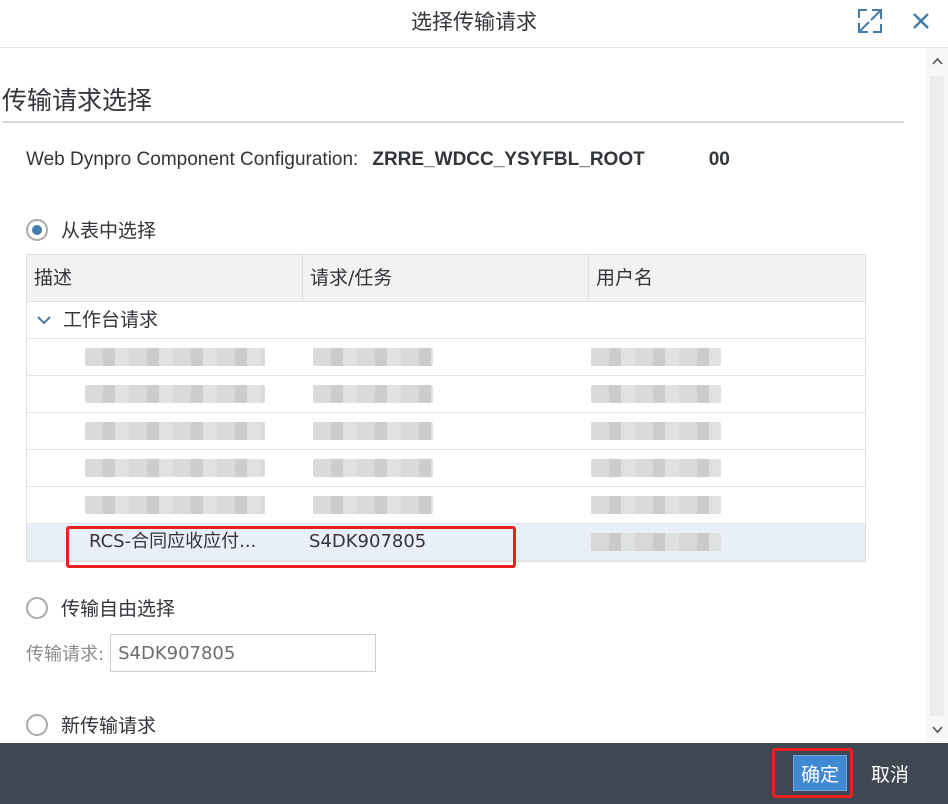 This screenshot has width=948, height=804. I want to click on section-title: 传输请求选择, so click(77, 100).